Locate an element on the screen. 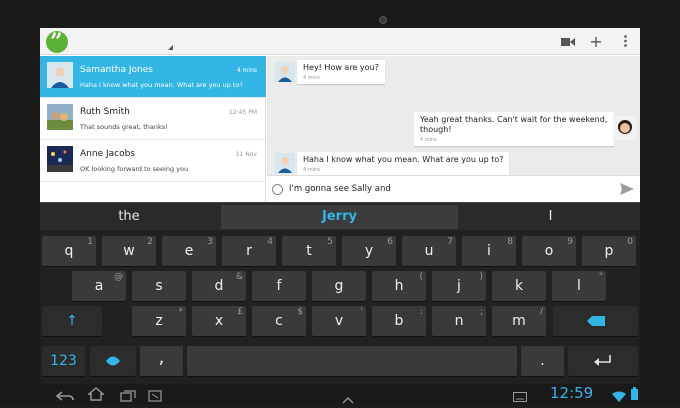  key-k: k is located at coordinates (519, 286).